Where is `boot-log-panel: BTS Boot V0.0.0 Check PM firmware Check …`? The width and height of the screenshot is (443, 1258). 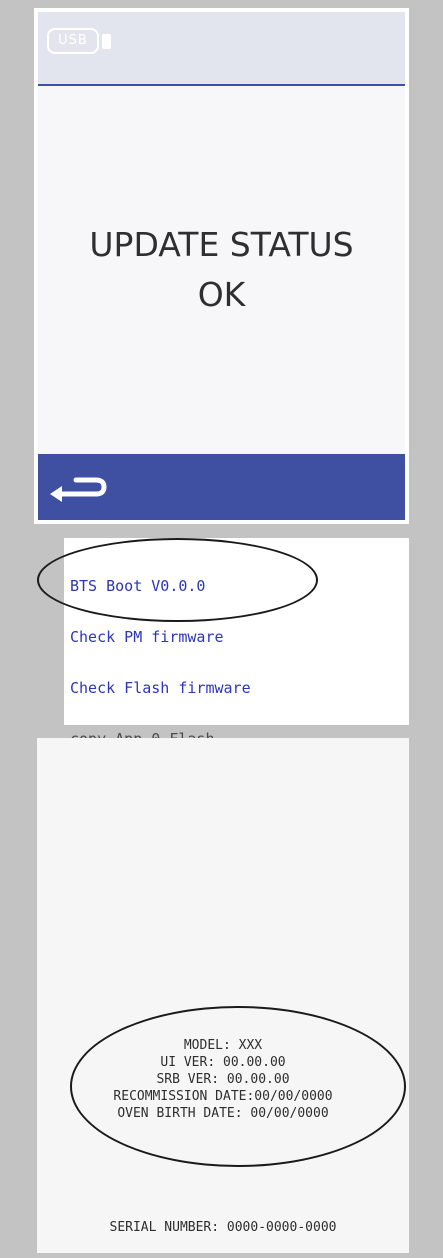 boot-log-panel: BTS Boot V0.0.0 Check PM firmware Check … is located at coordinates (223, 643).